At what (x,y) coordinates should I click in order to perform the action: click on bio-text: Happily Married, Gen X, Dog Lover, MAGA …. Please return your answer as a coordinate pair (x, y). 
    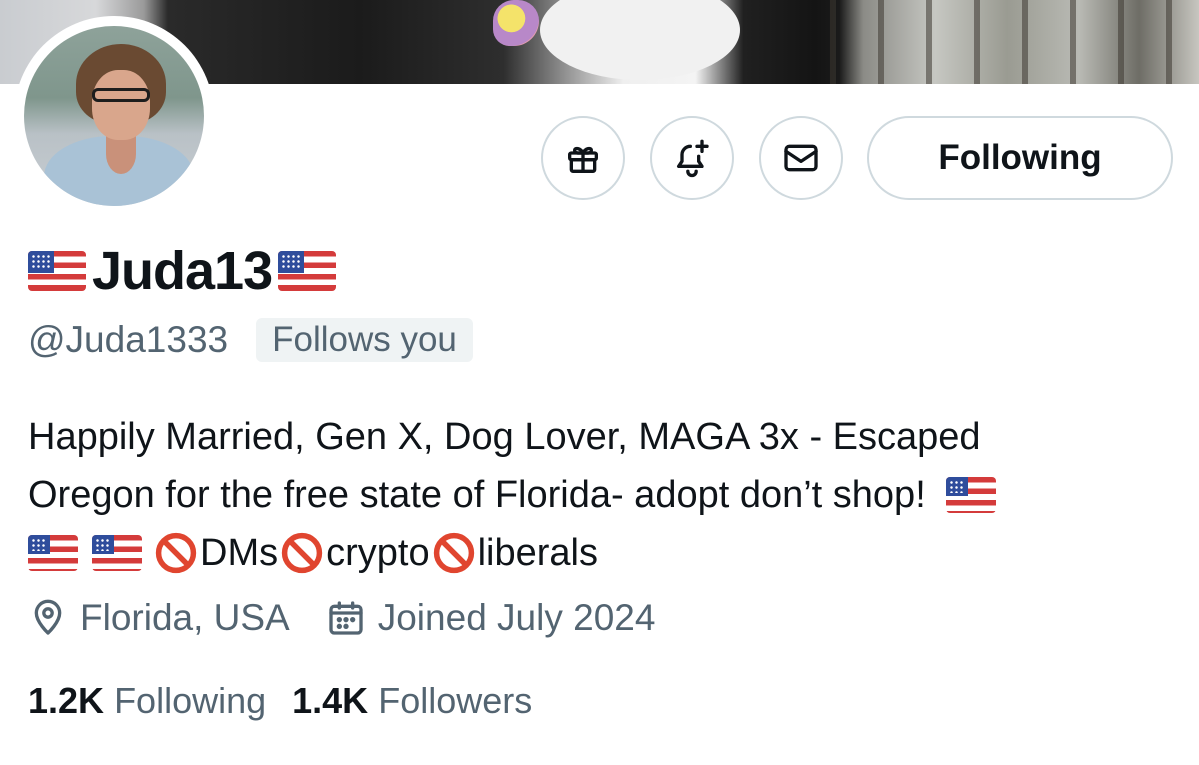
    Looking at the image, I should click on (504, 437).